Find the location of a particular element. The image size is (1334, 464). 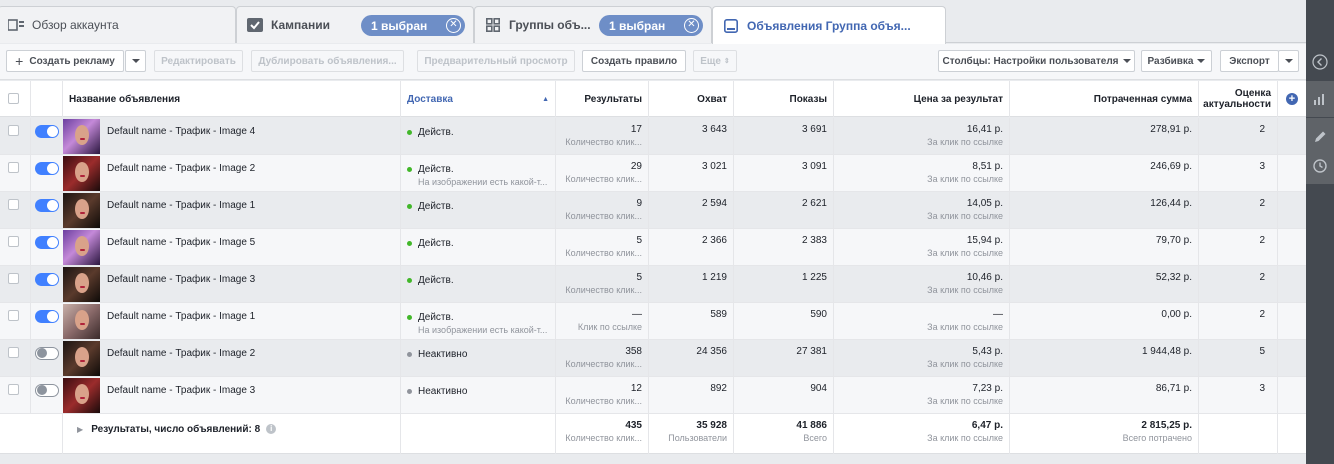

cost-value: 15,94 р. is located at coordinates (984, 240).